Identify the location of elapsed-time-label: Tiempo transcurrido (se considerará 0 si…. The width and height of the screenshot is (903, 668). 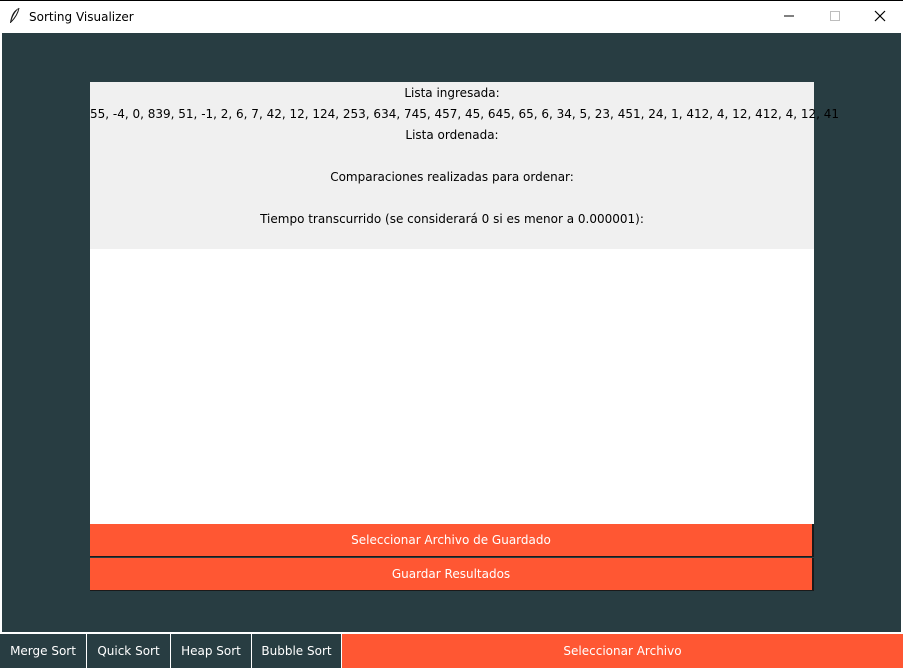
(452, 219).